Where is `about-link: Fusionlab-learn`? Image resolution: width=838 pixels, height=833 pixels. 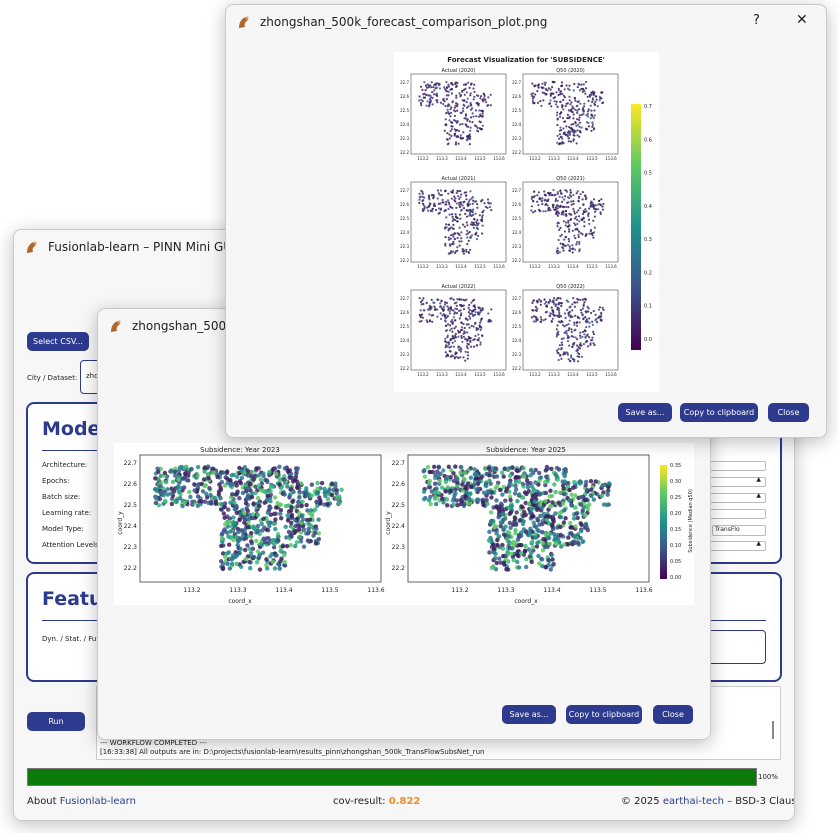 about-link: Fusionlab-learn is located at coordinates (98, 801).